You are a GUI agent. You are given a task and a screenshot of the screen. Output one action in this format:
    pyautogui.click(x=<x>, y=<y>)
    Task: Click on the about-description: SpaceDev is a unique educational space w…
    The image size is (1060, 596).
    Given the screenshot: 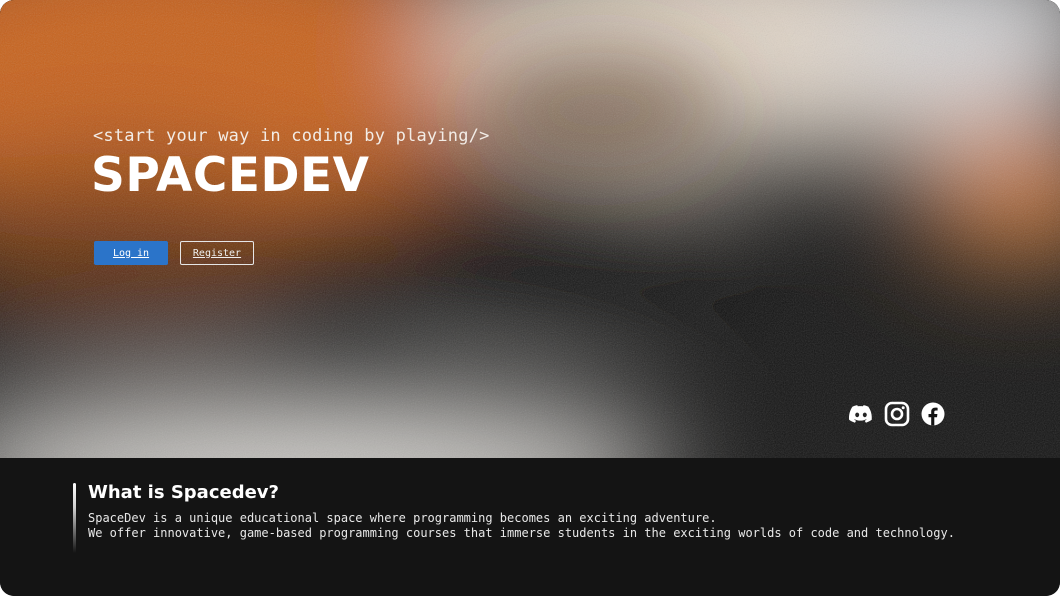 What is the action you would take?
    pyautogui.click(x=521, y=526)
    